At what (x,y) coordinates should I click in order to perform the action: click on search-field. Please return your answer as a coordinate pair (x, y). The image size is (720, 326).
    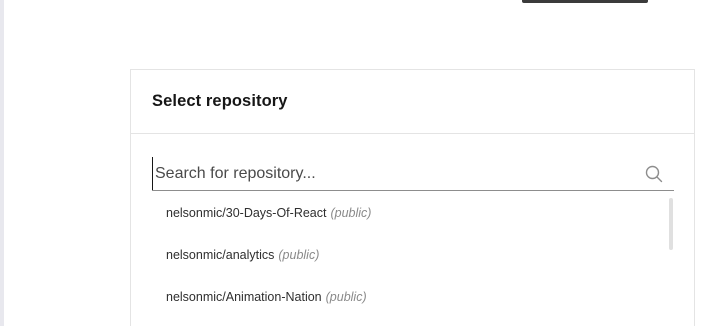
    Looking at the image, I should click on (413, 174).